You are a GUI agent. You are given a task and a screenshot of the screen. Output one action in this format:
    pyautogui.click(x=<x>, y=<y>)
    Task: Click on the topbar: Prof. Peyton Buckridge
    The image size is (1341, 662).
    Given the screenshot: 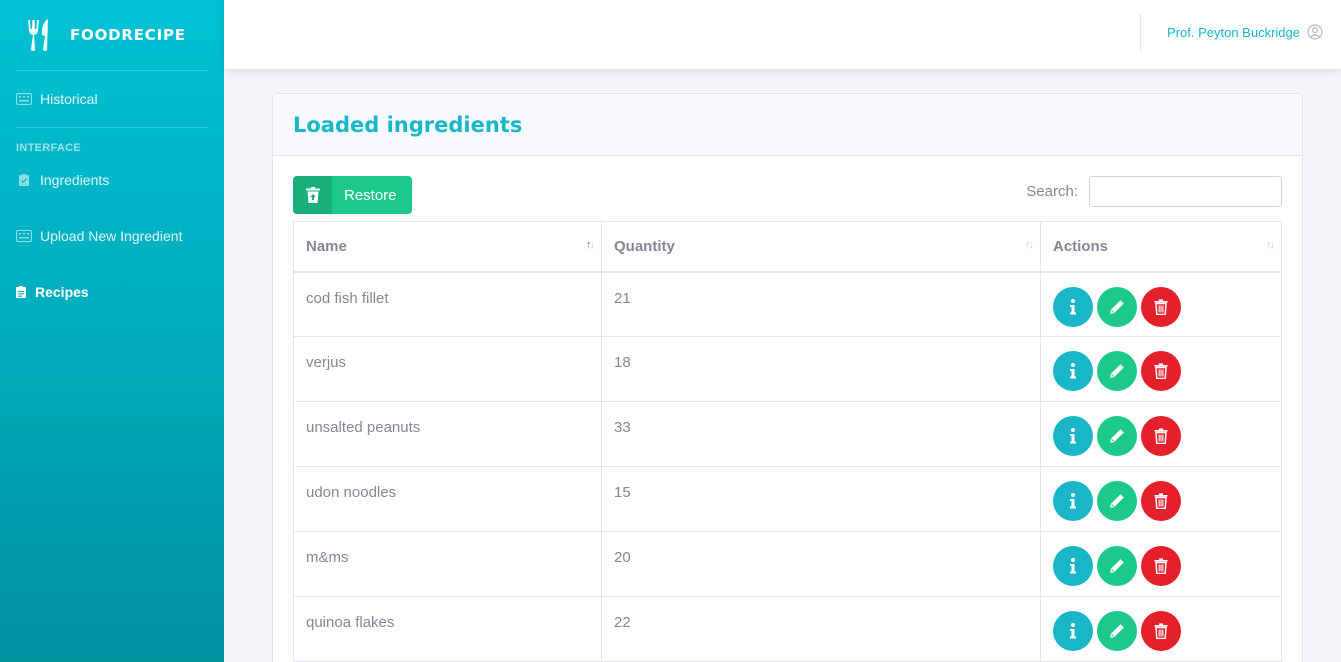 What is the action you would take?
    pyautogui.click(x=782, y=34)
    